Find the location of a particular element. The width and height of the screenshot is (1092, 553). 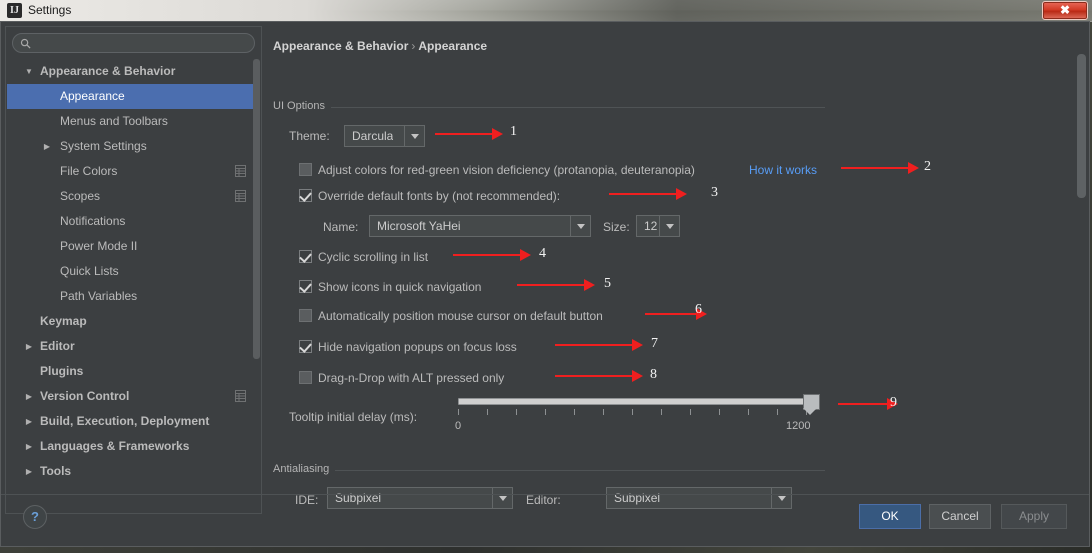

ui-options-divider is located at coordinates (549, 107).